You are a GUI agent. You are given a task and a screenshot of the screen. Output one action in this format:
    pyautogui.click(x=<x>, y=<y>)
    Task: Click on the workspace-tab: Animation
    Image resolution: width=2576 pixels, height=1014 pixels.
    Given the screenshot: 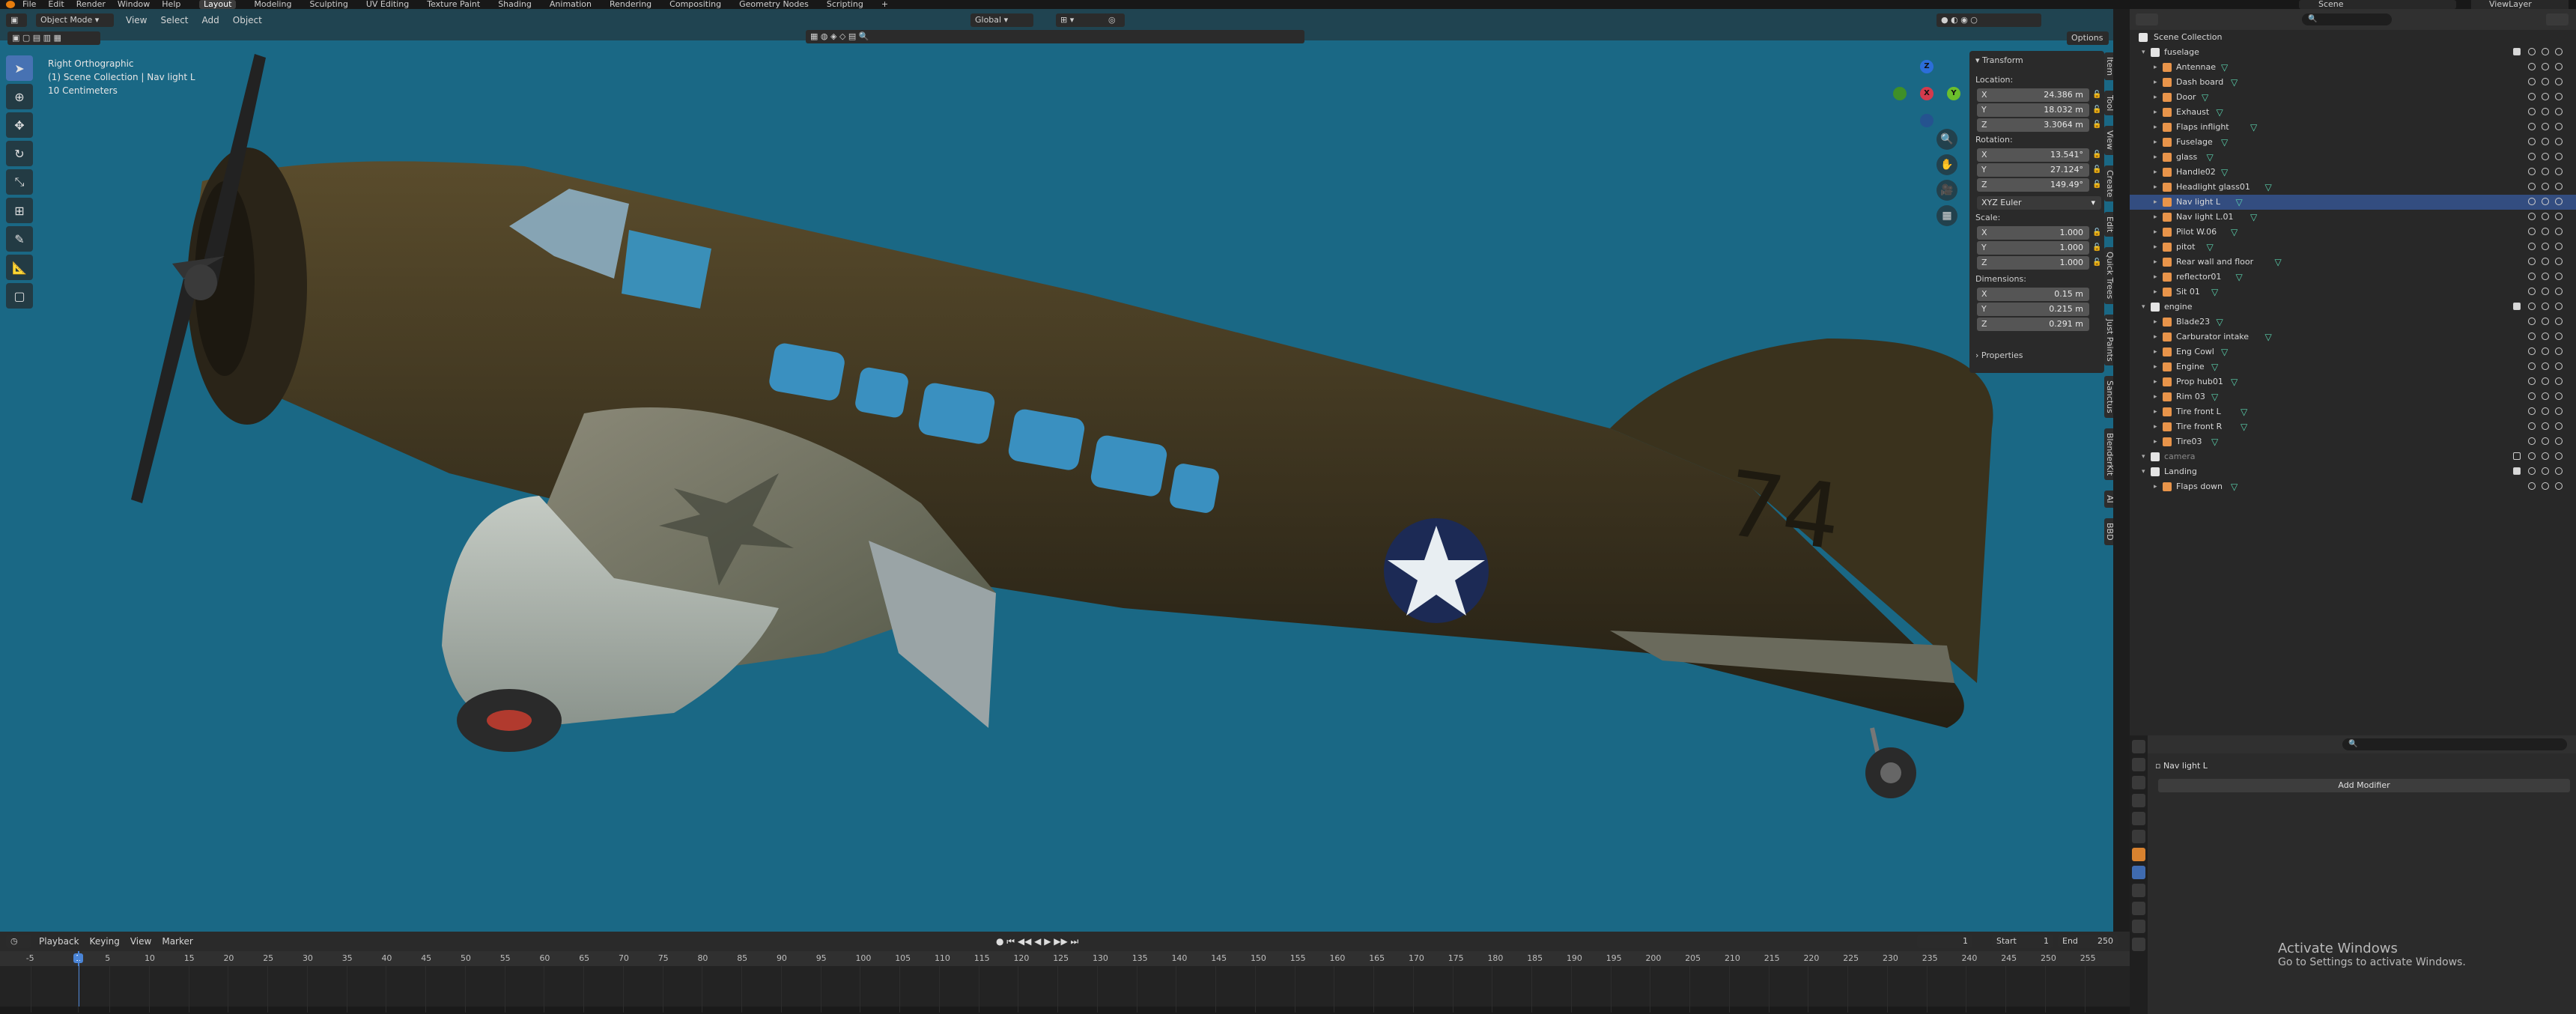 What is the action you would take?
    pyautogui.click(x=571, y=4)
    